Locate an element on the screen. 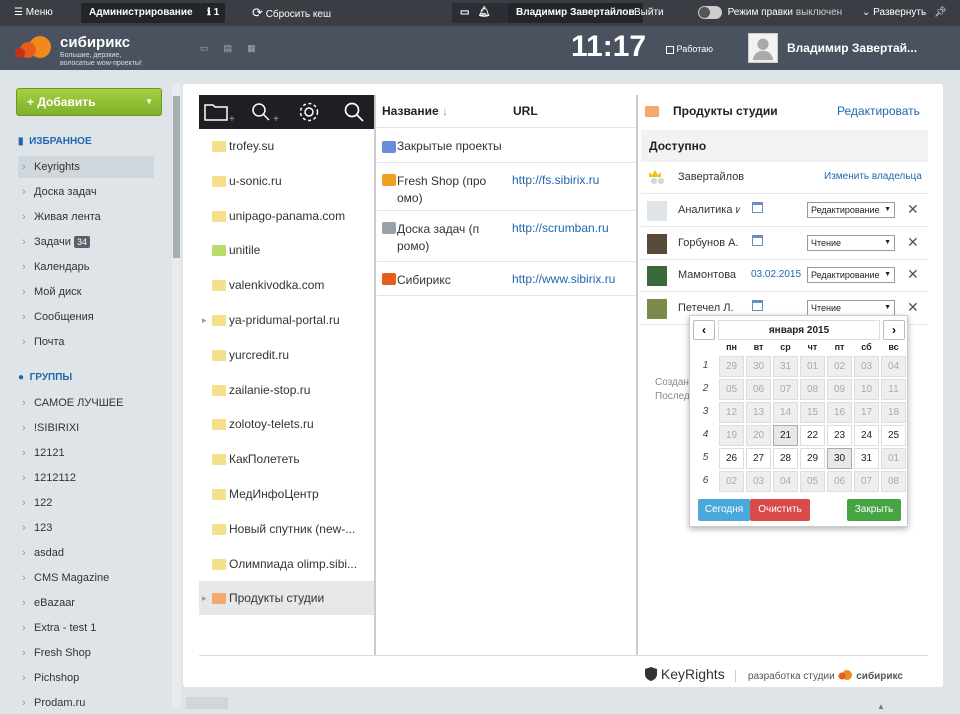  sidebar-group-item: САМОЕ ЛУЧШЕЕ is located at coordinates (86, 403).